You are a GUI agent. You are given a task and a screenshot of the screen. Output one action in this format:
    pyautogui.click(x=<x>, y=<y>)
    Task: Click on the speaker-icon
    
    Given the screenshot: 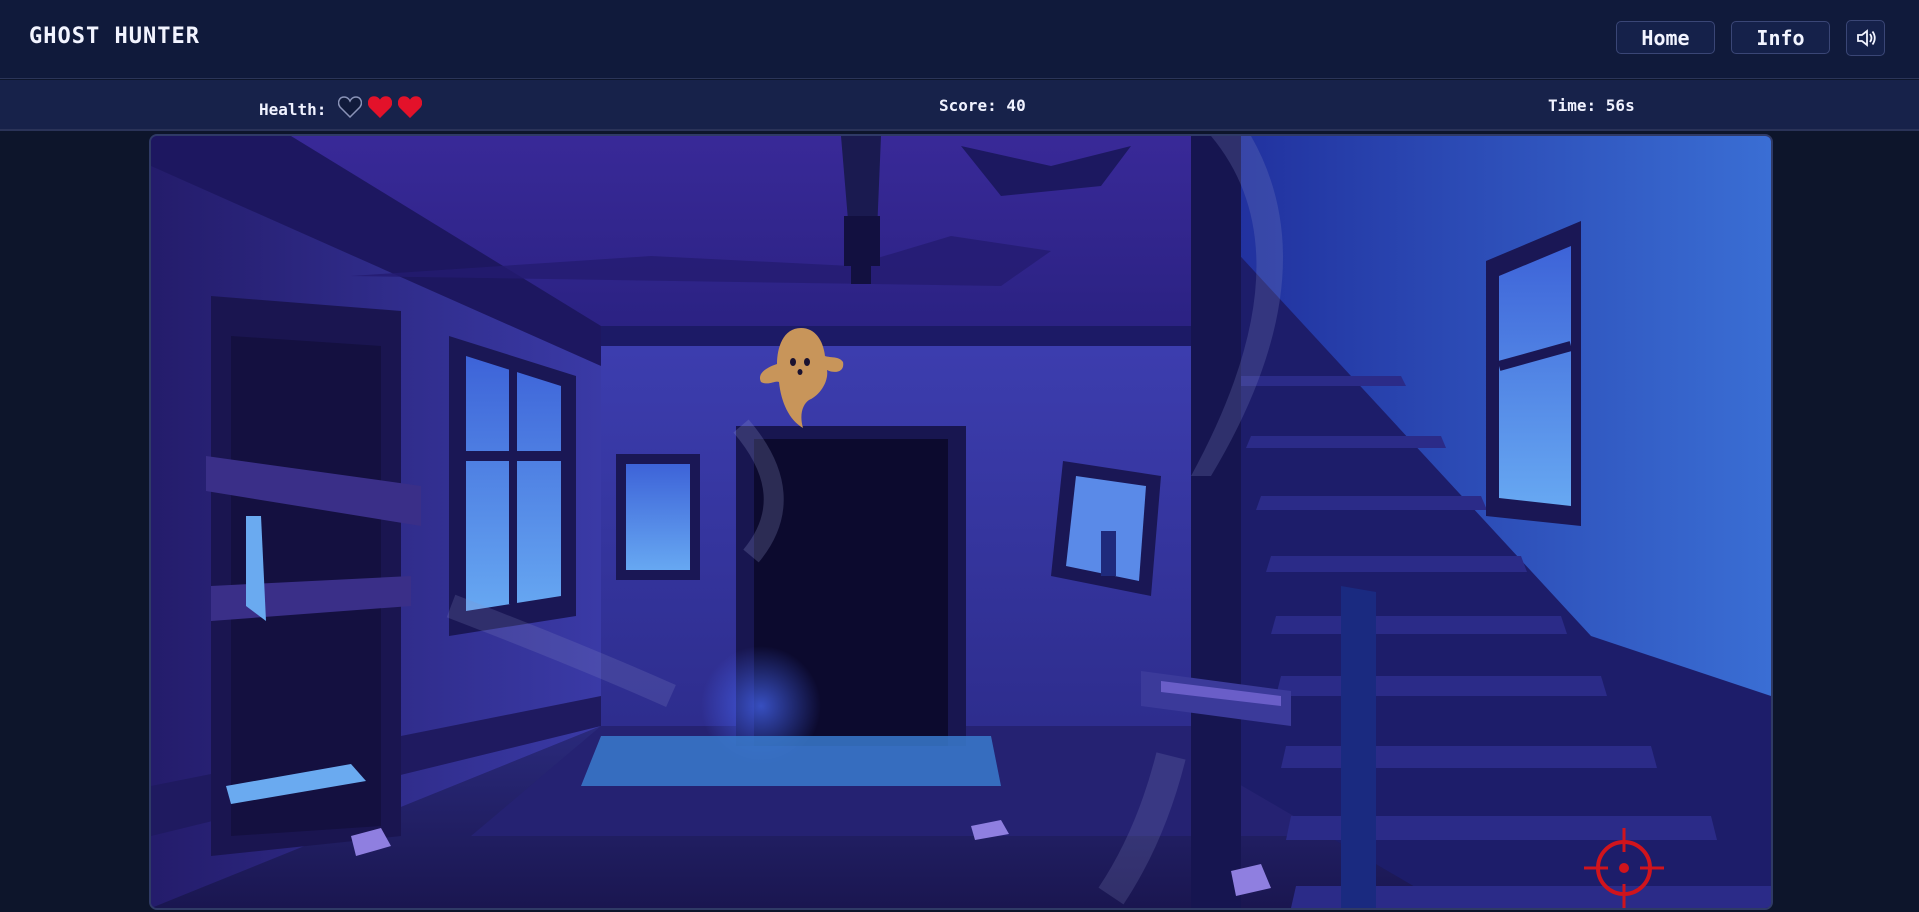 What is the action you would take?
    pyautogui.click(x=1866, y=38)
    